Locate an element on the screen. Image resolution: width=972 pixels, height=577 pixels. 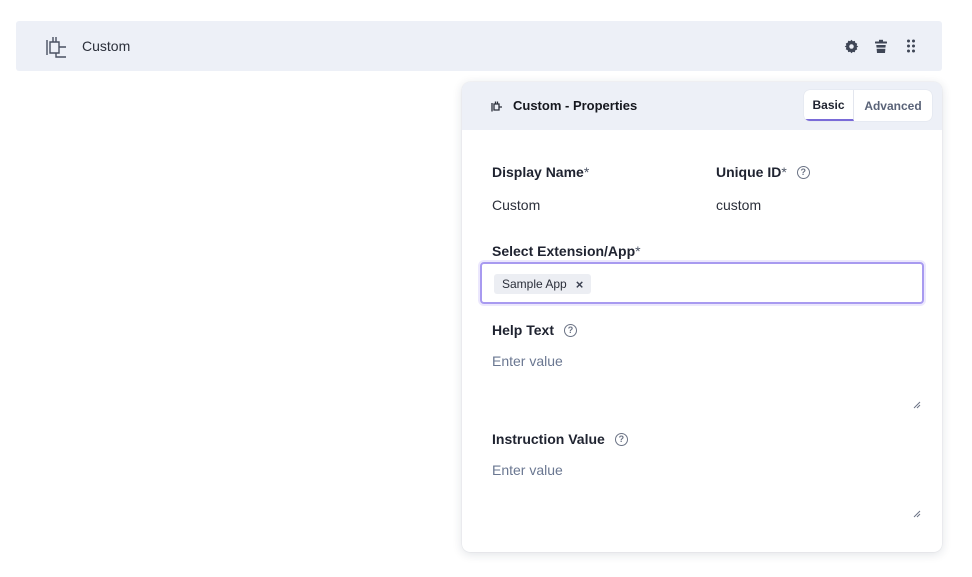
trash-icon is located at coordinates (881, 46).